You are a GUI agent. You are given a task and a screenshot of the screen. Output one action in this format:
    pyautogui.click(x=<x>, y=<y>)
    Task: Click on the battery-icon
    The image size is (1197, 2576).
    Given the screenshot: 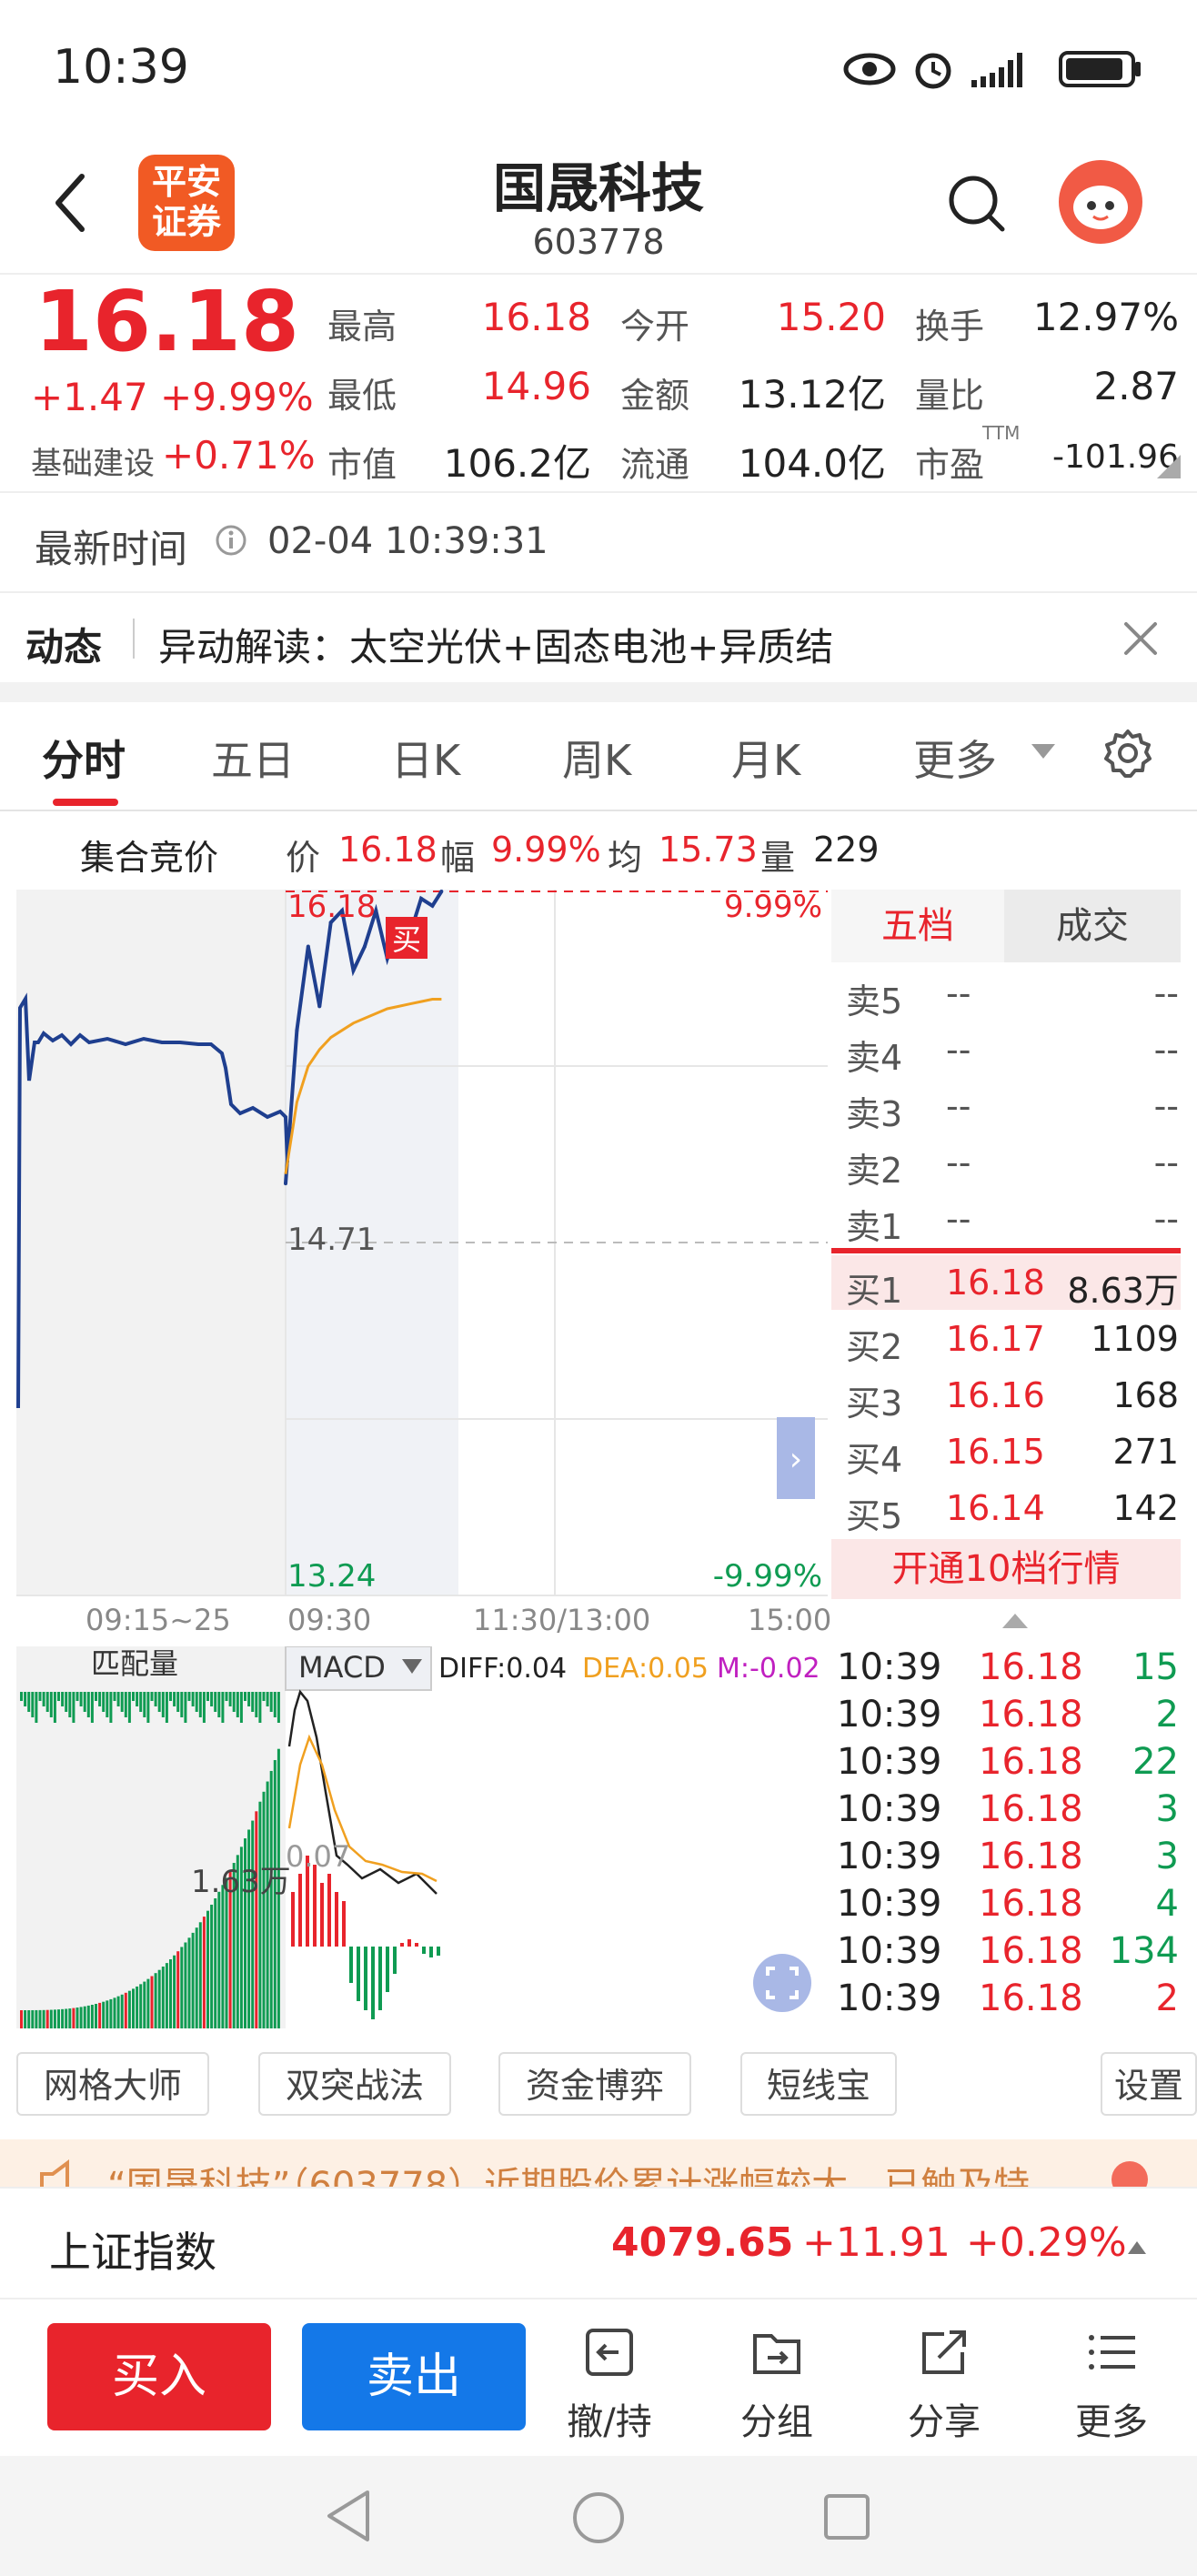 What is the action you would take?
    pyautogui.click(x=1100, y=69)
    